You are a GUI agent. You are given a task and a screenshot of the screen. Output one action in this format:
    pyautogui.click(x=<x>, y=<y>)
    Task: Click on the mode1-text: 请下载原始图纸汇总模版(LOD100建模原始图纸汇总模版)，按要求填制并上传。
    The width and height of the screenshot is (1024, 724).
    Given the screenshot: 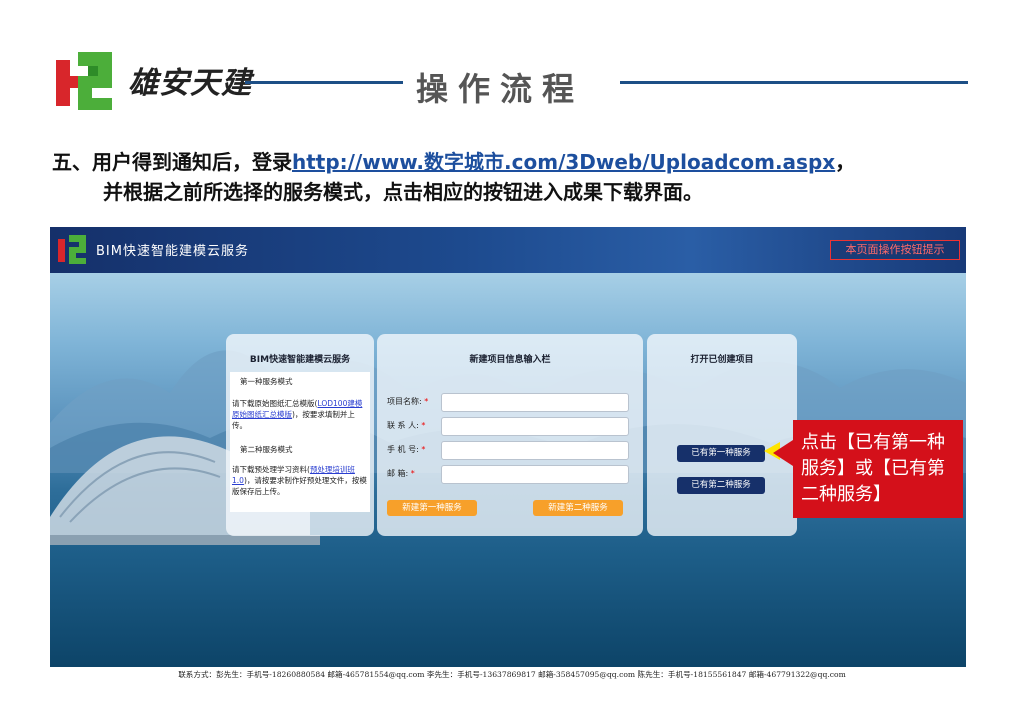 What is the action you would take?
    pyautogui.click(x=300, y=414)
    